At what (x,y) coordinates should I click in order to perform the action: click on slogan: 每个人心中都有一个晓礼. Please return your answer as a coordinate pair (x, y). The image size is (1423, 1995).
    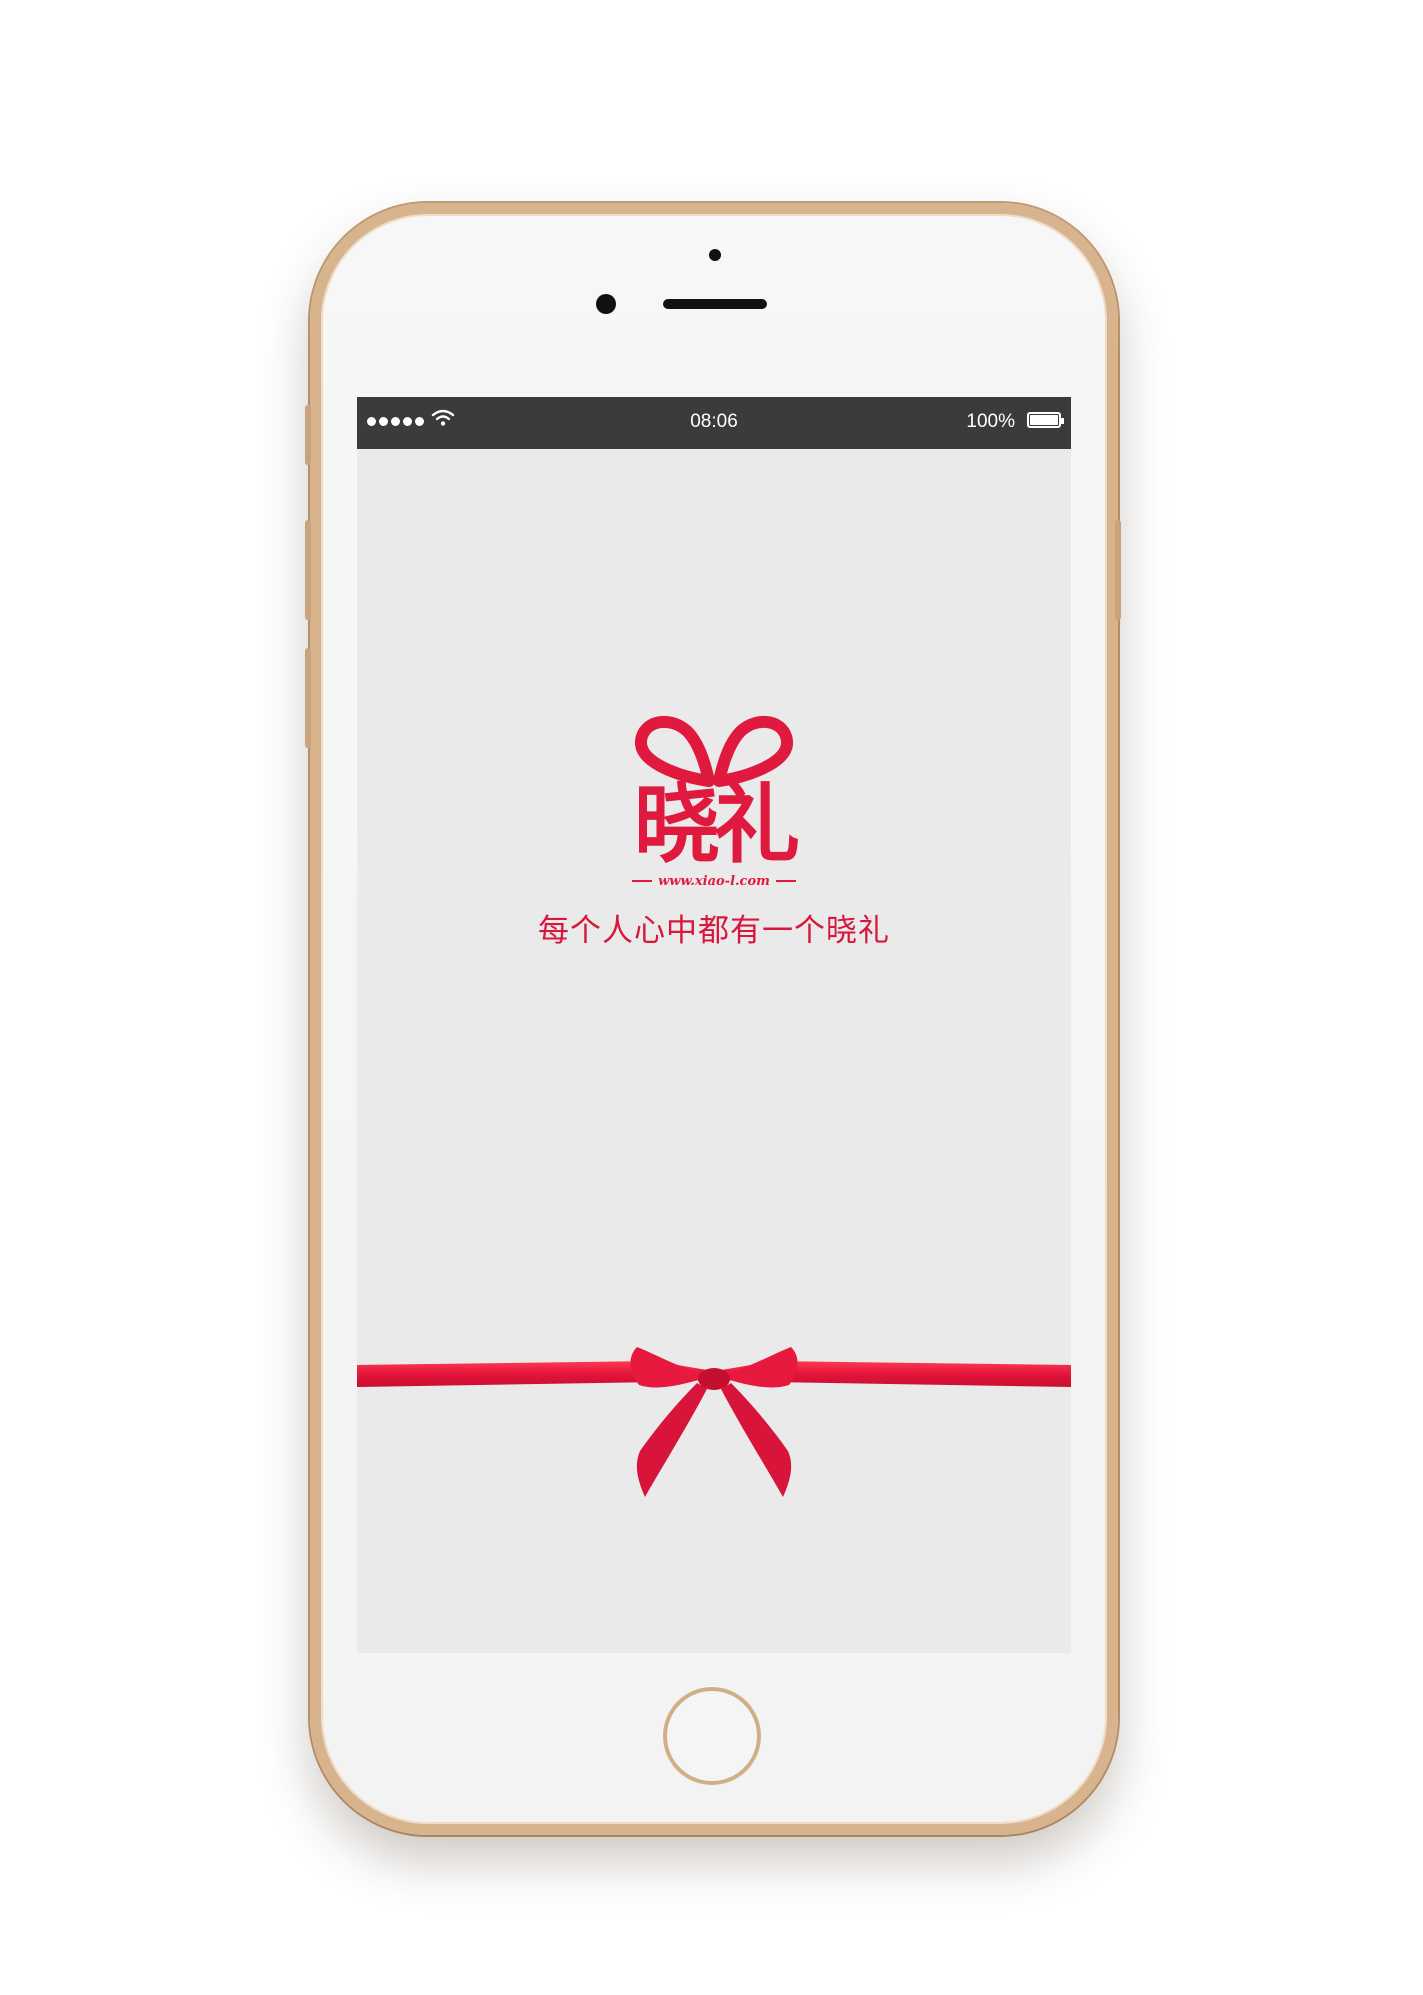
    Looking at the image, I should click on (714, 931).